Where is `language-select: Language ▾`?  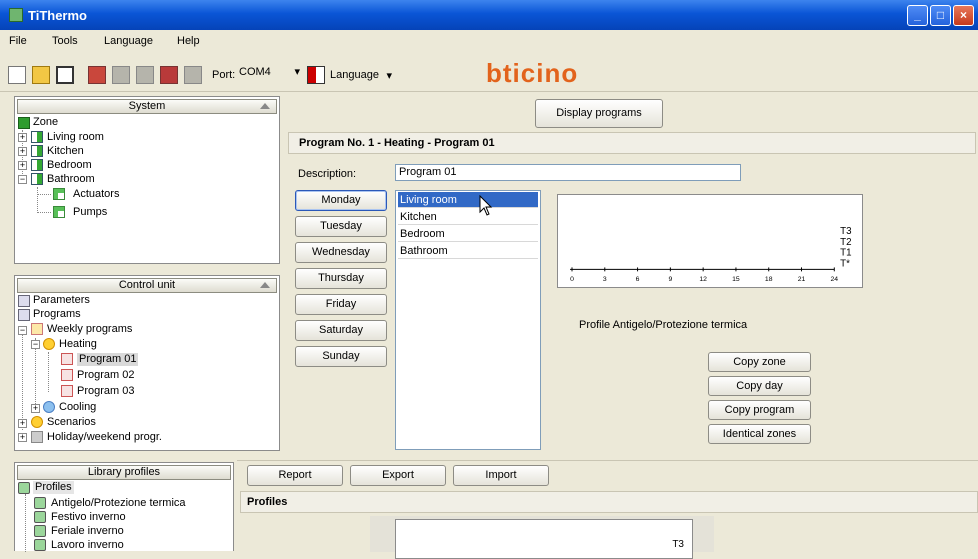 language-select: Language ▾ is located at coordinates (361, 75).